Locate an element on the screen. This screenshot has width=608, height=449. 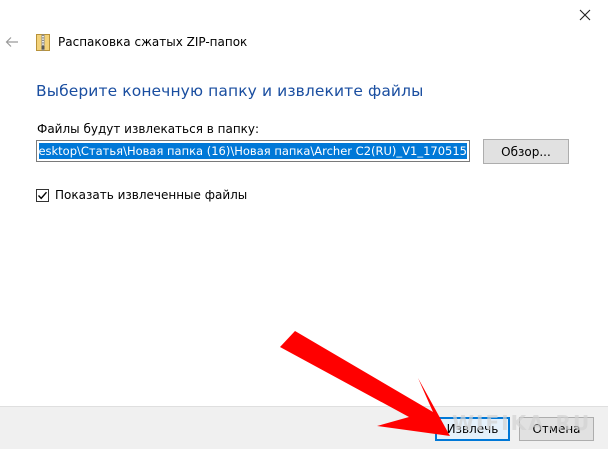
close-icon is located at coordinates (585, 15).